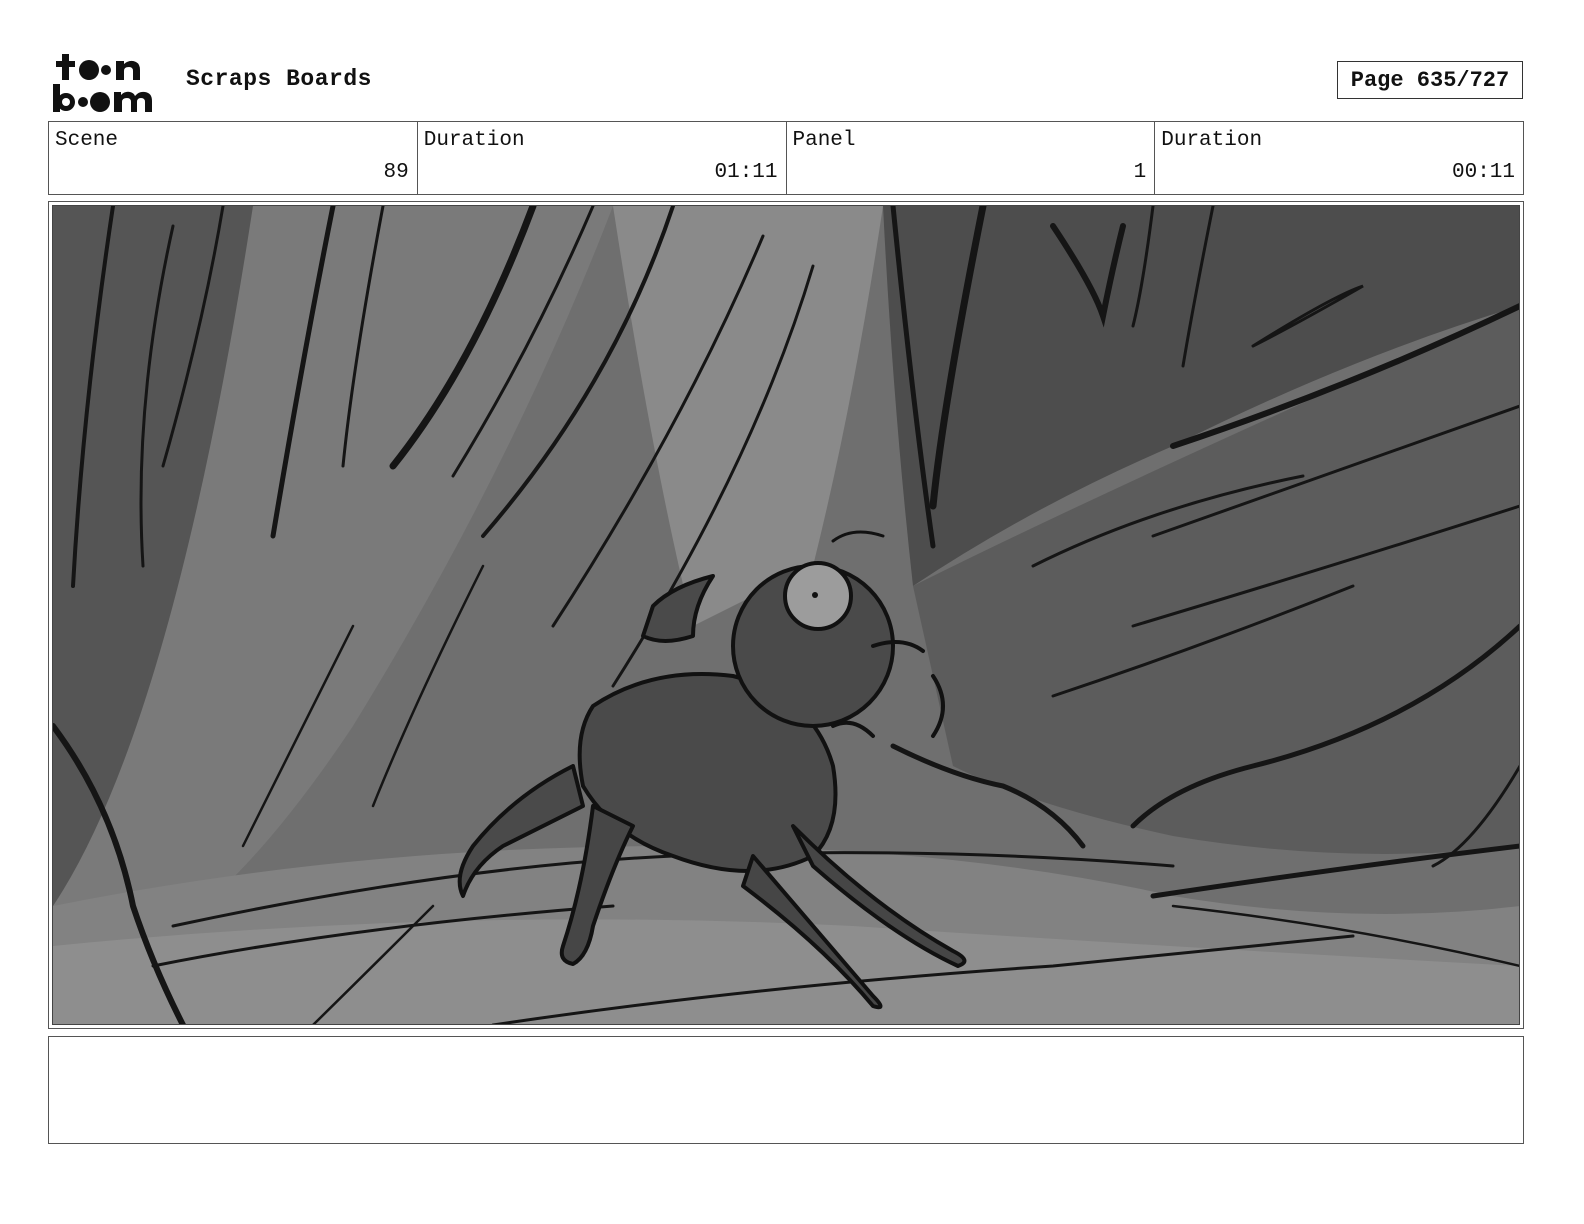 The height and width of the screenshot is (1224, 1584). I want to click on scene-label: Scene, so click(87, 140).